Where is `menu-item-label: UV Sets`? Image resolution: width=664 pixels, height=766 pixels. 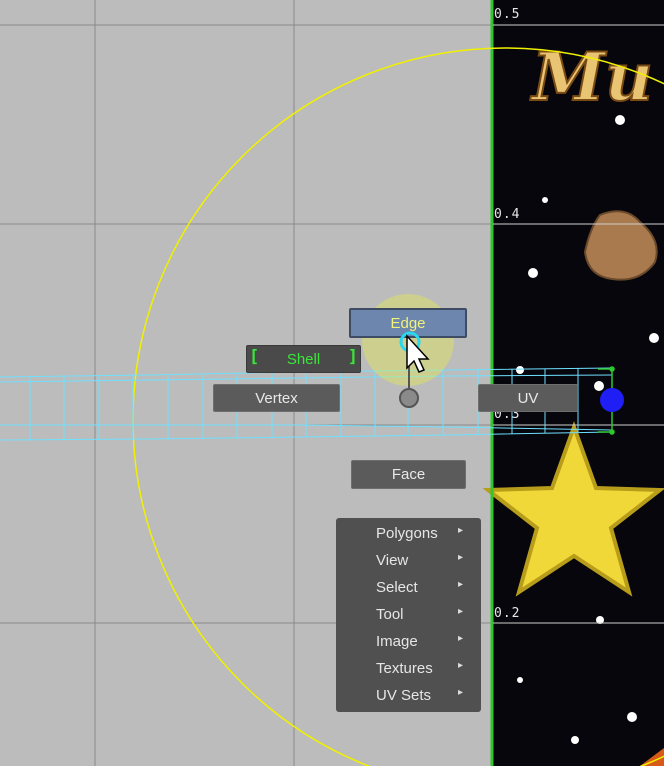
menu-item-label: UV Sets is located at coordinates (404, 695).